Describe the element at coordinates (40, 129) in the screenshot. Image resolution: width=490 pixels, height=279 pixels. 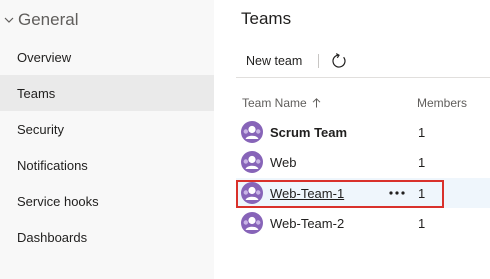
I see `sidebar-item-label: Security` at that location.